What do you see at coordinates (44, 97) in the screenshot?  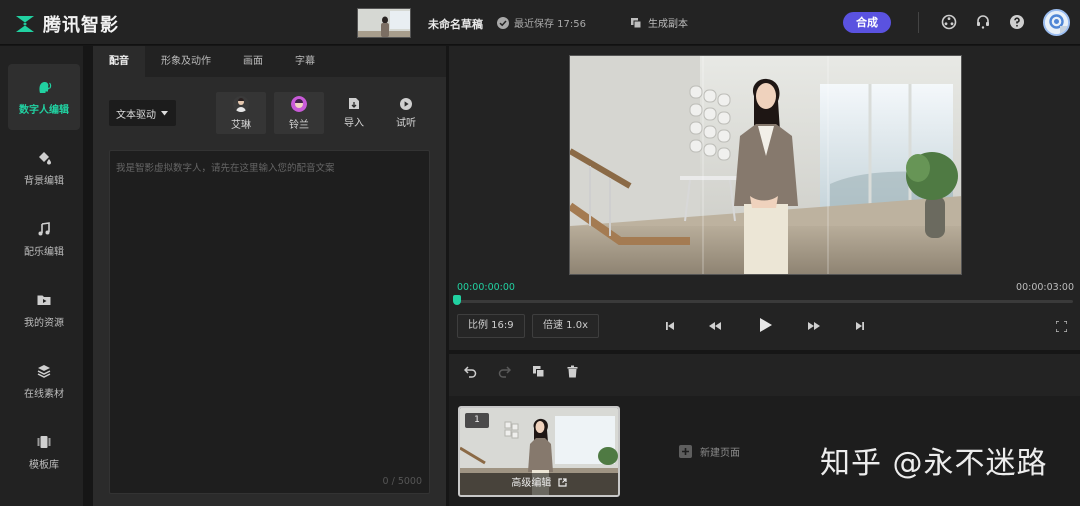 I see `sidebar-item-digital-human: 数字人编辑` at bounding box center [44, 97].